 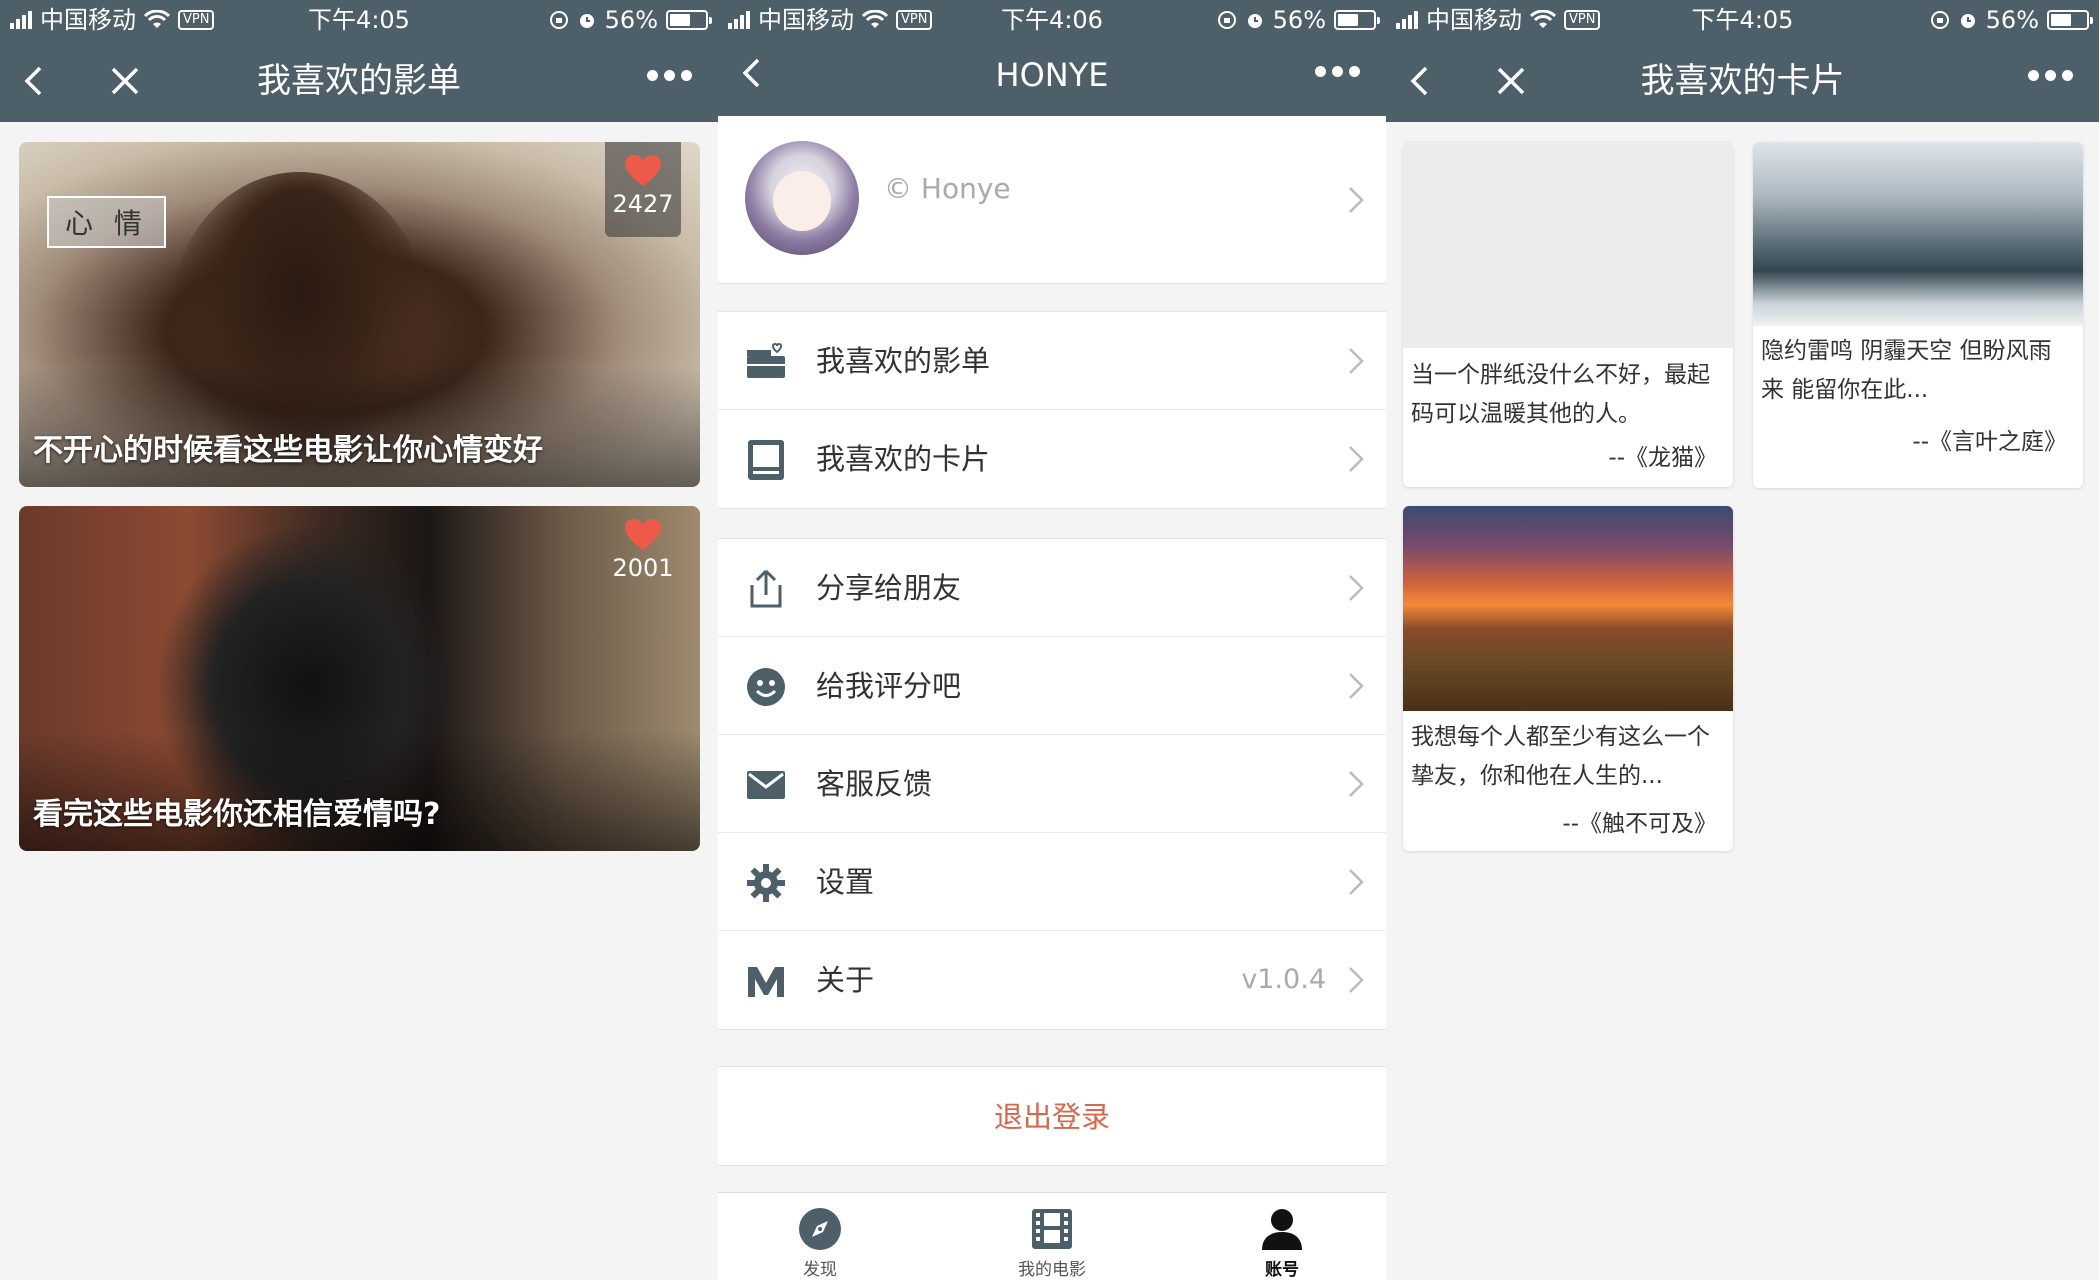 I want to click on menu-group-favorites: 我喜欢的影单 我喜欢的卡片, so click(x=1052, y=410).